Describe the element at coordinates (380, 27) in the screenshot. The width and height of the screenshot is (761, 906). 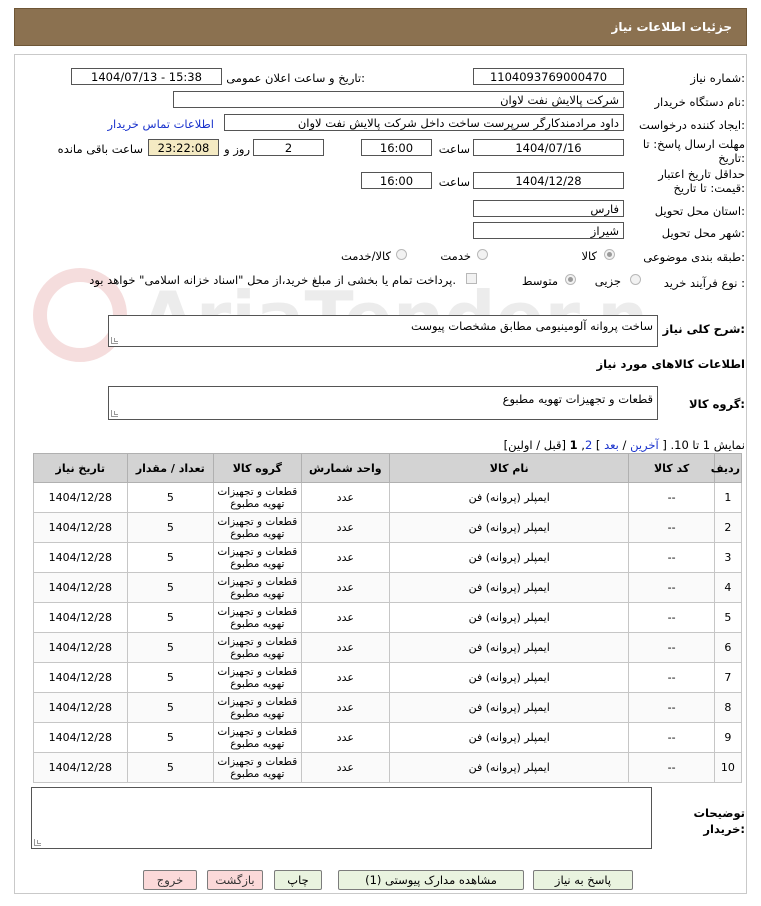
I see `page-header: جزئیات اطلاعات نیاز` at that location.